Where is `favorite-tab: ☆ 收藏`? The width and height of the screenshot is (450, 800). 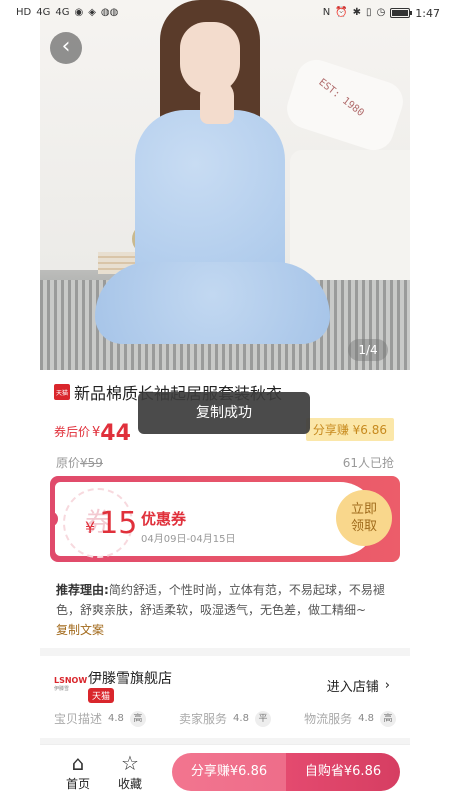 favorite-tab: ☆ 收藏 is located at coordinates (130, 771).